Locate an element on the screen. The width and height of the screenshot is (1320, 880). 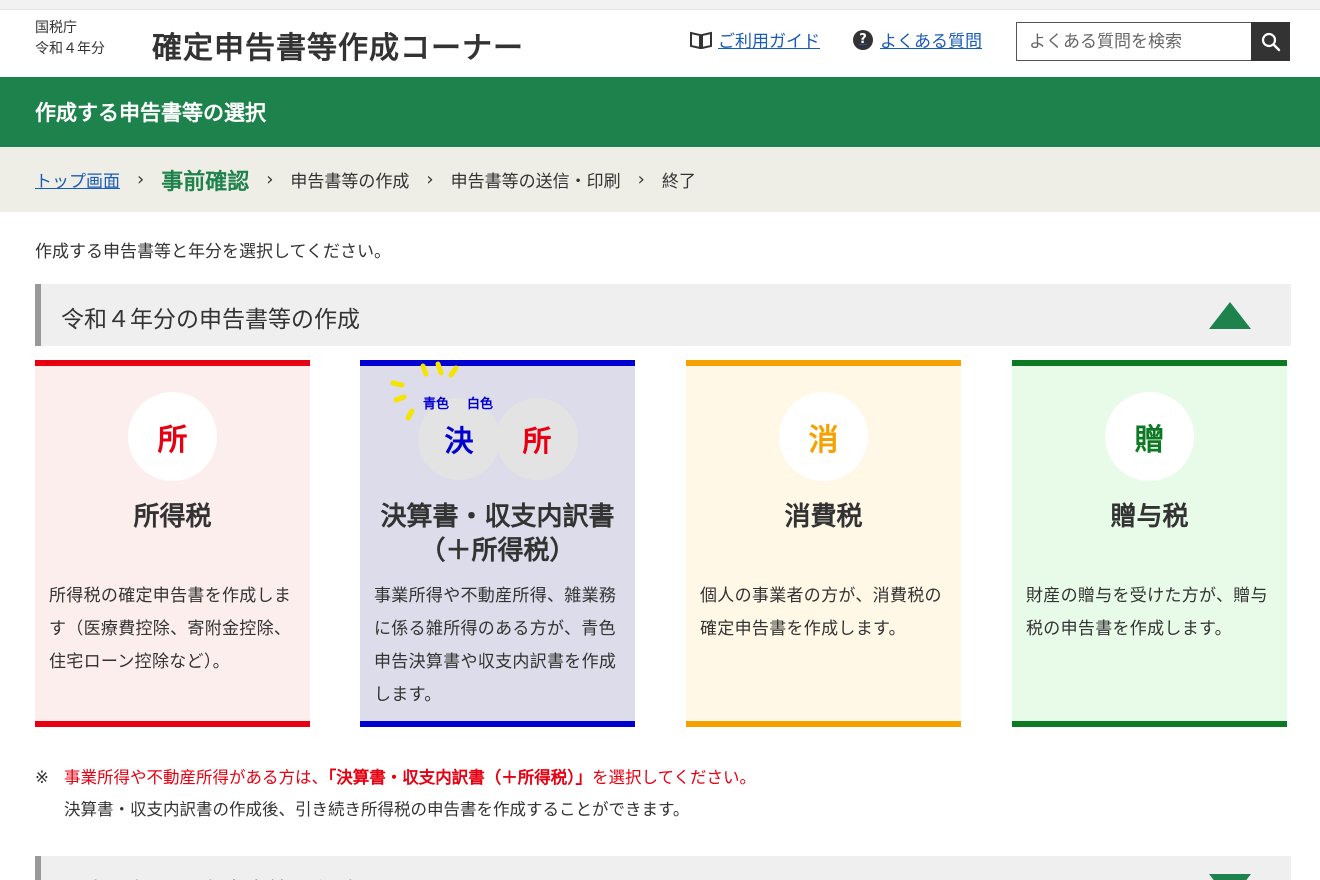
note-mark: ※ is located at coordinates (42, 777).